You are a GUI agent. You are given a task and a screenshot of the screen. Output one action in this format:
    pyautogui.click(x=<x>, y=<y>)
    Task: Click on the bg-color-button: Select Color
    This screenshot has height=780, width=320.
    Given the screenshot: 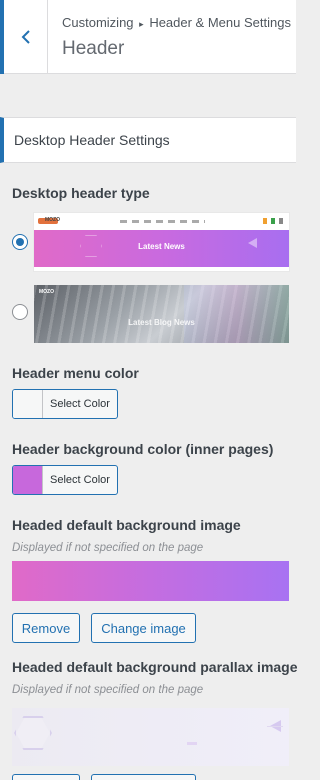 What is the action you would take?
    pyautogui.click(x=65, y=480)
    